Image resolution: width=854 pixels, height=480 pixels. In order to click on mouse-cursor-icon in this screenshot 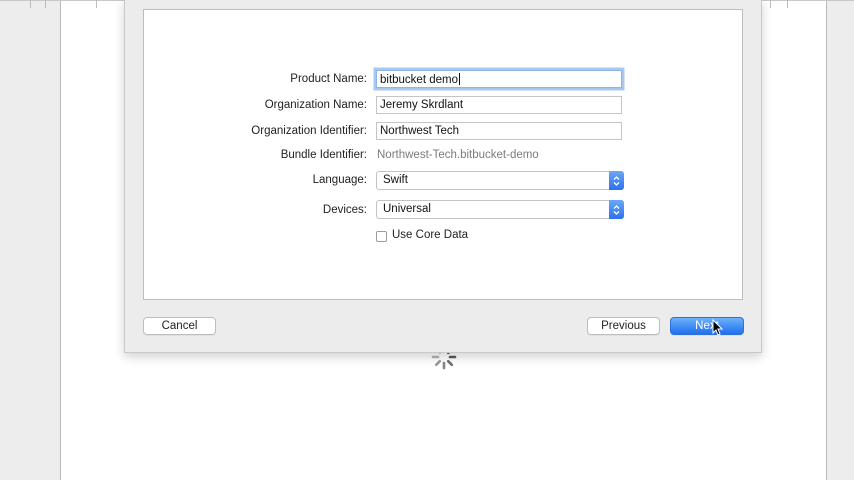, I will do `click(718, 328)`.